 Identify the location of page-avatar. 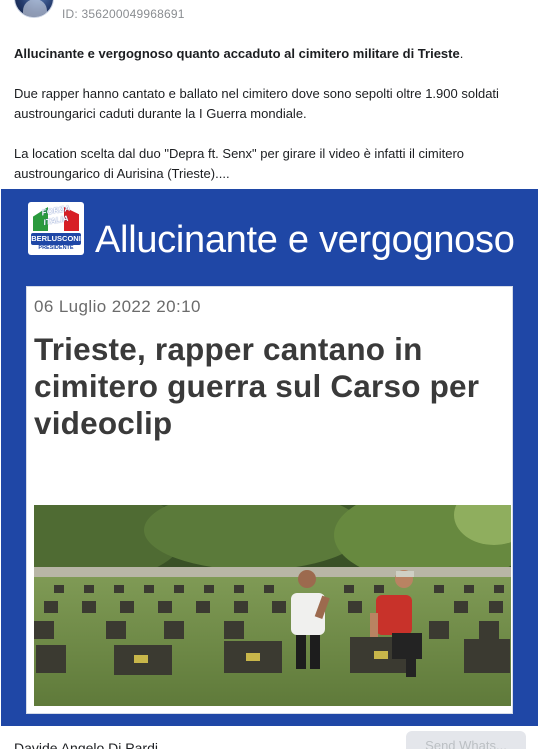
(34, 9).